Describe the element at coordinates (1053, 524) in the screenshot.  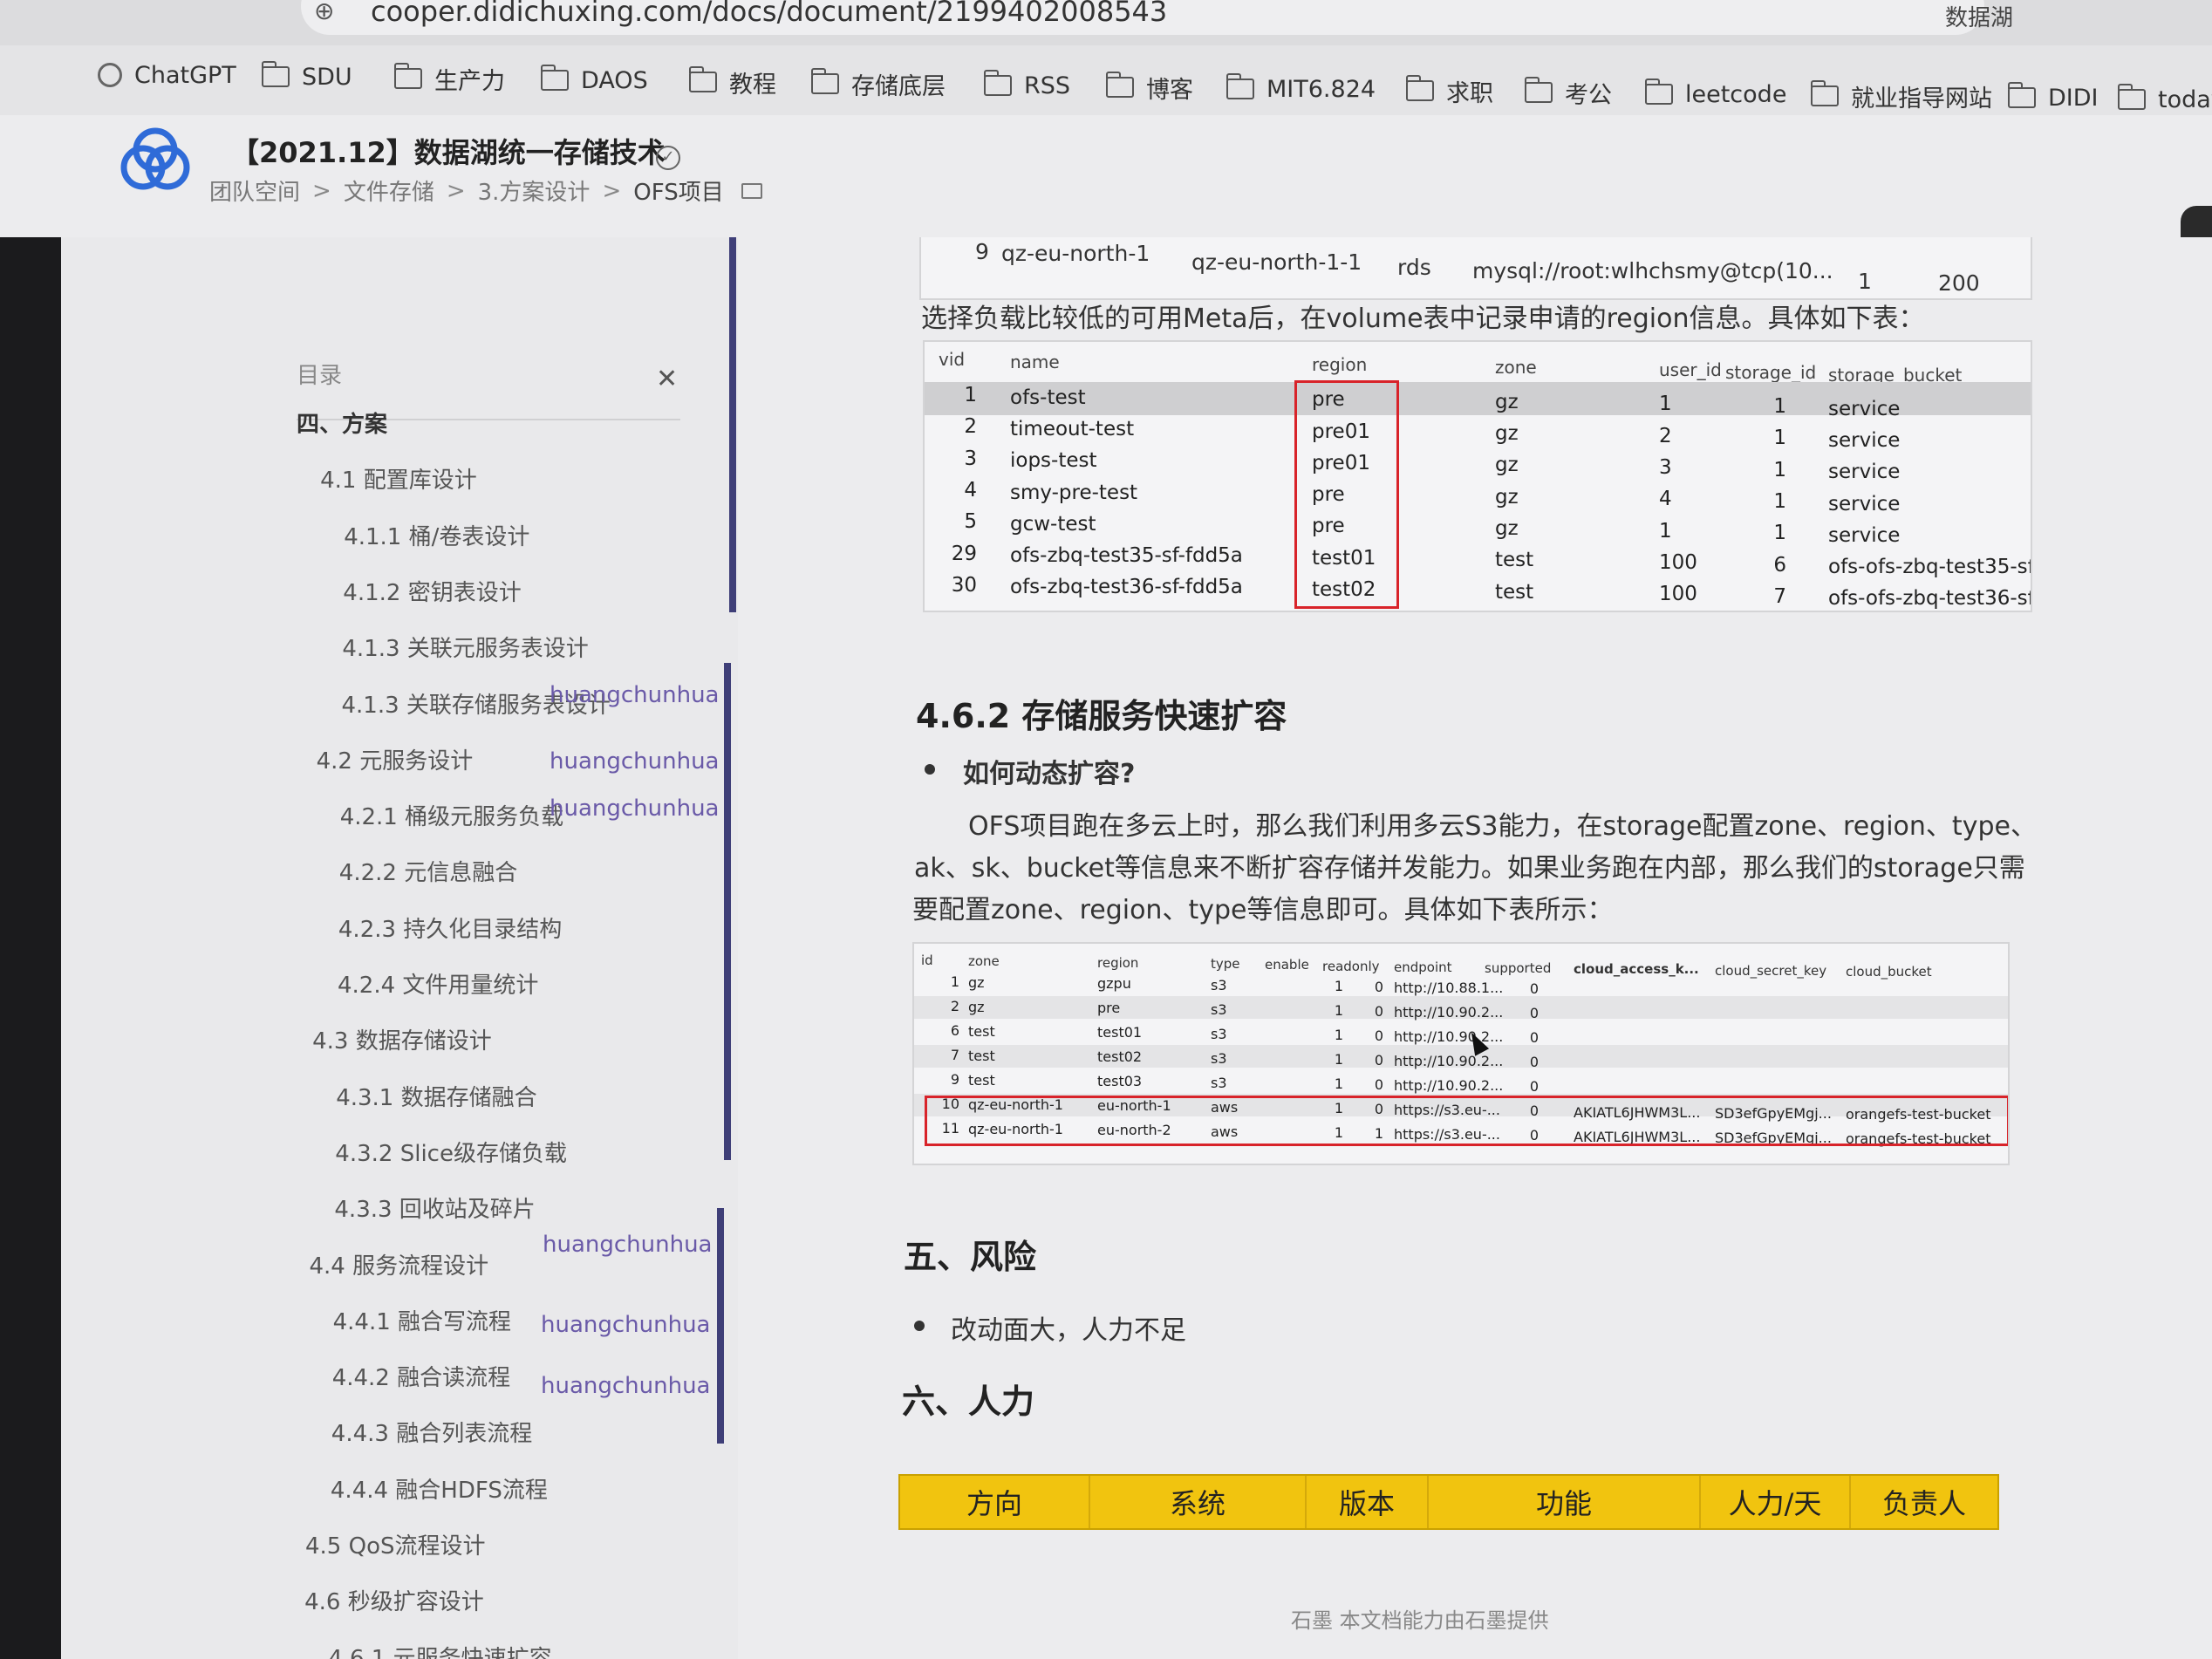
I see `table-cell: gcw-test` at that location.